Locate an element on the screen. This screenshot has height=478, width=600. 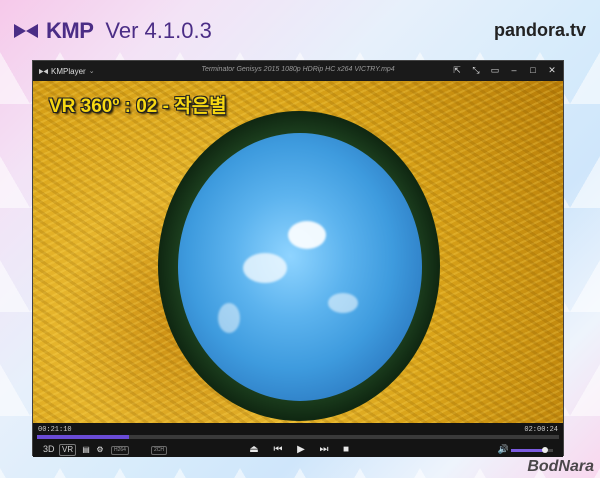
watermark: BodNara is located at coordinates (560, 466).